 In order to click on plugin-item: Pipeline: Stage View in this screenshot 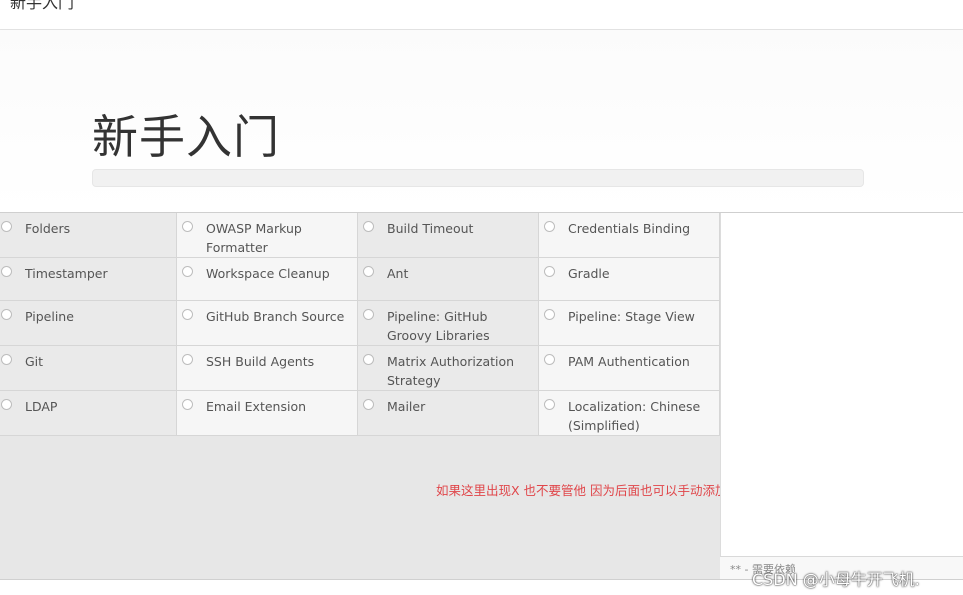, I will do `click(629, 323)`.